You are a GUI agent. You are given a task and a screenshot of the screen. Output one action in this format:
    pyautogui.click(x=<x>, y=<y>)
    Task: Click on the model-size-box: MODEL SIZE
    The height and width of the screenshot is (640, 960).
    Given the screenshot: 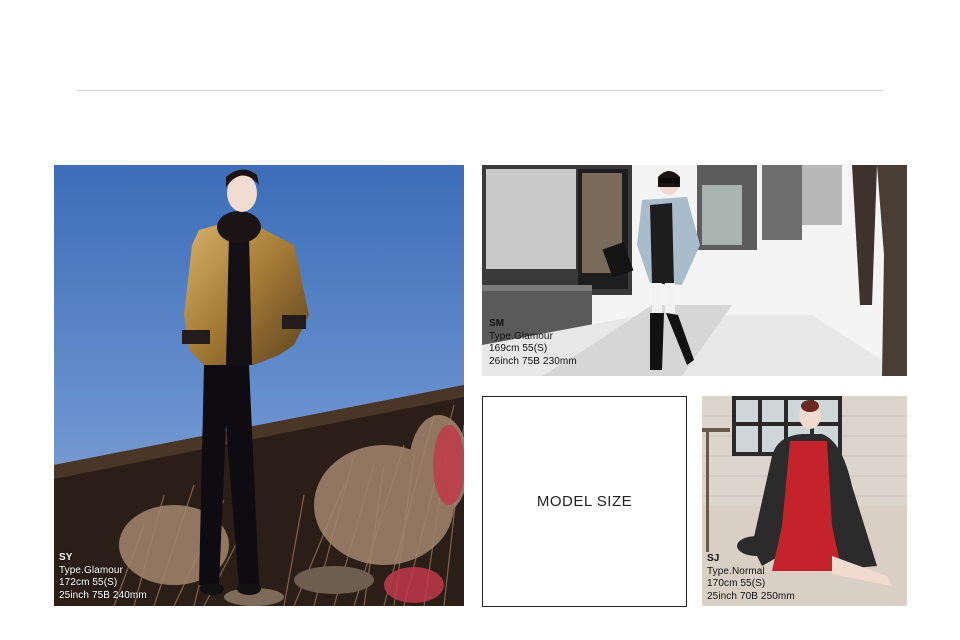 What is the action you would take?
    pyautogui.click(x=584, y=501)
    